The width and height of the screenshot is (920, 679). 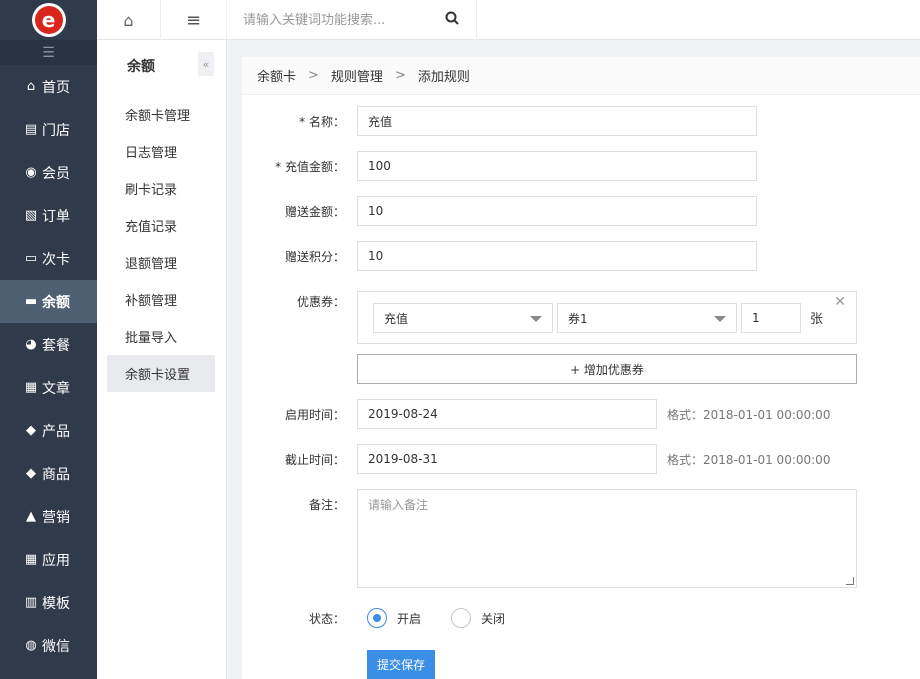 I want to click on close-icon: ✕, so click(x=840, y=302).